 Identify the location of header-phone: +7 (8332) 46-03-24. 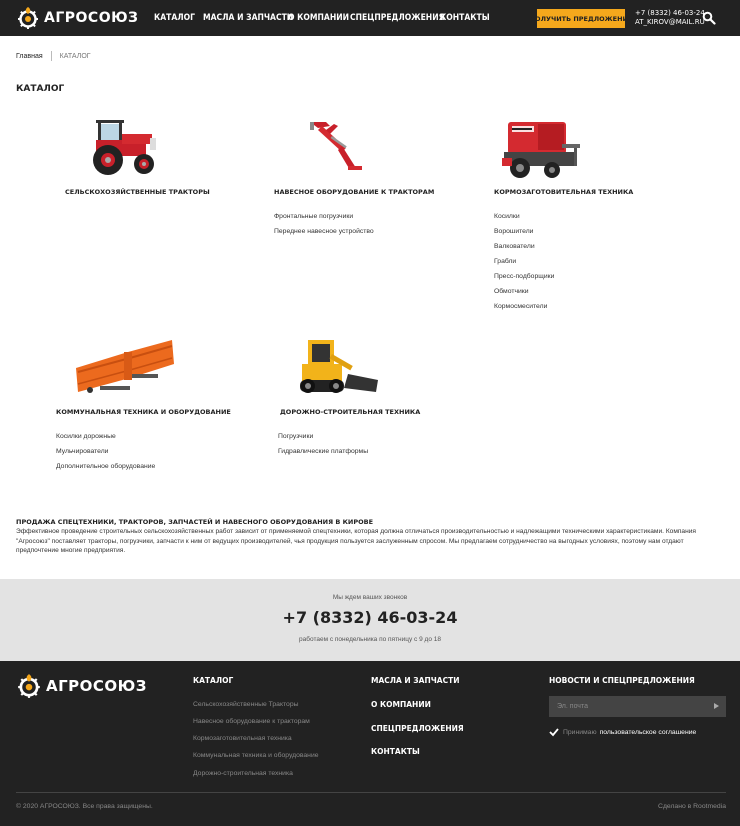
(670, 13).